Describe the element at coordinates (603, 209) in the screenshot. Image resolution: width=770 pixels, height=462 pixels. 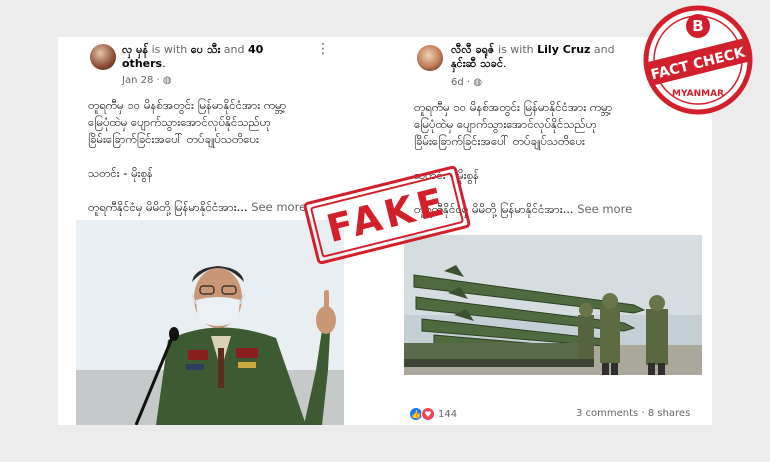
I see `right-post-see-more: See more` at that location.